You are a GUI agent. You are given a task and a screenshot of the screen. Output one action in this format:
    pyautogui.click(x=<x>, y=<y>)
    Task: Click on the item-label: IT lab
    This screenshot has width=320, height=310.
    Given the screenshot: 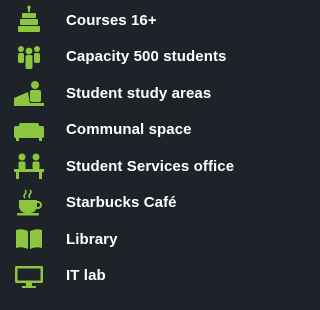 What is the action you would take?
    pyautogui.click(x=86, y=276)
    